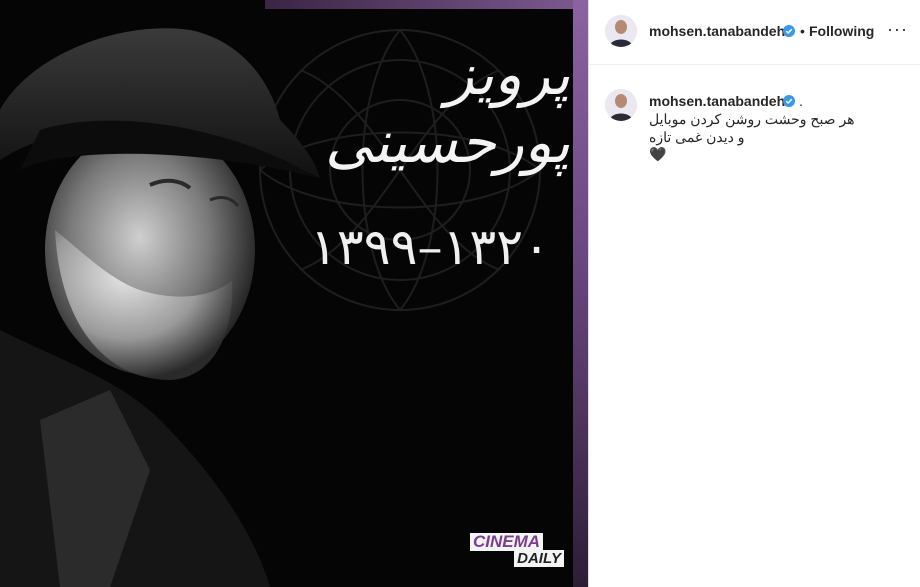 Image resolution: width=920 pixels, height=587 pixels. I want to click on cinema-daily-logo: CINEMA DAILY, so click(518, 551).